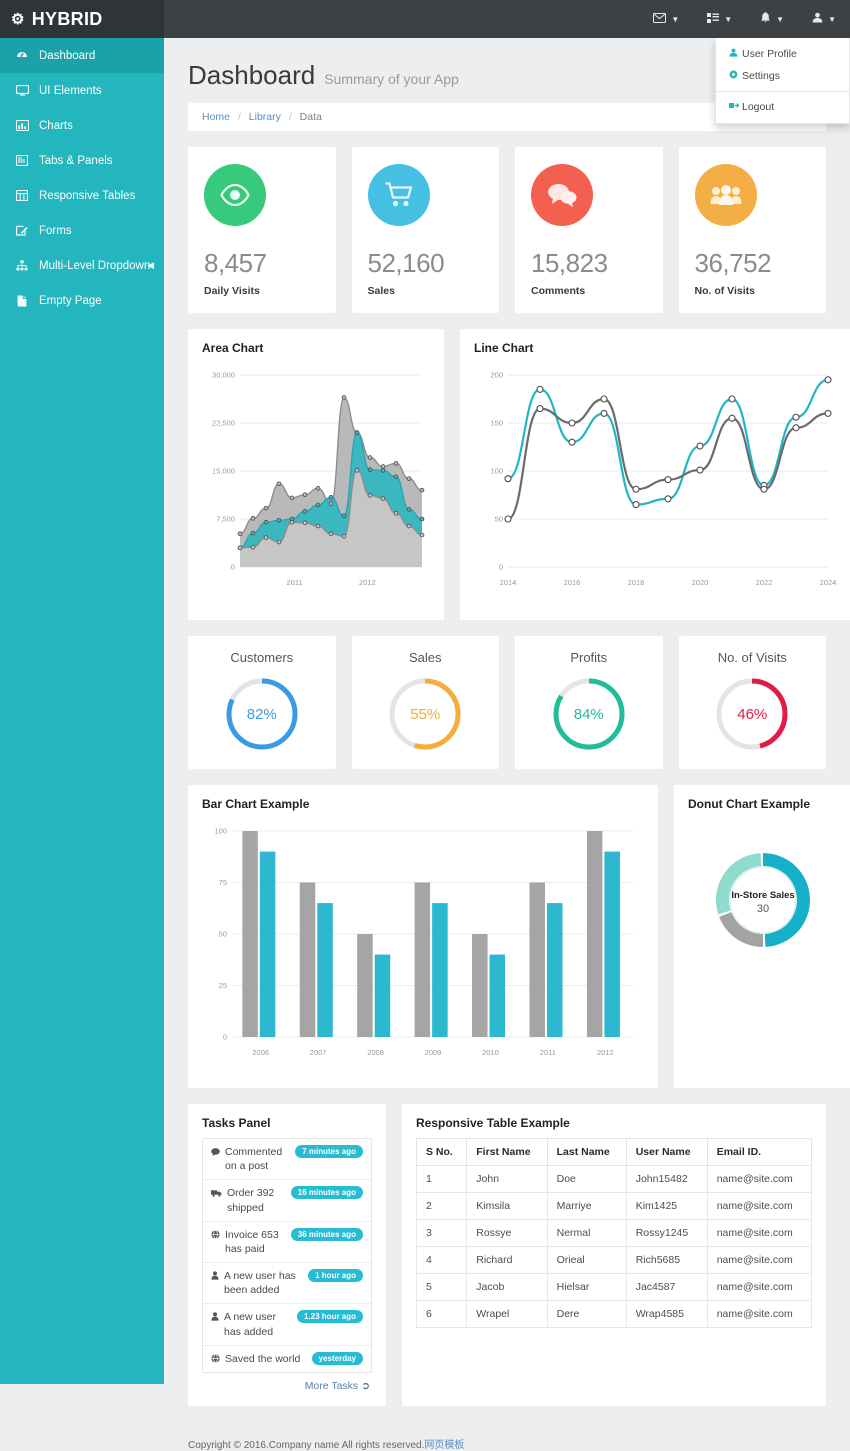  I want to click on table-row: 1 John Doe John15482 name@site.com, so click(614, 1179).